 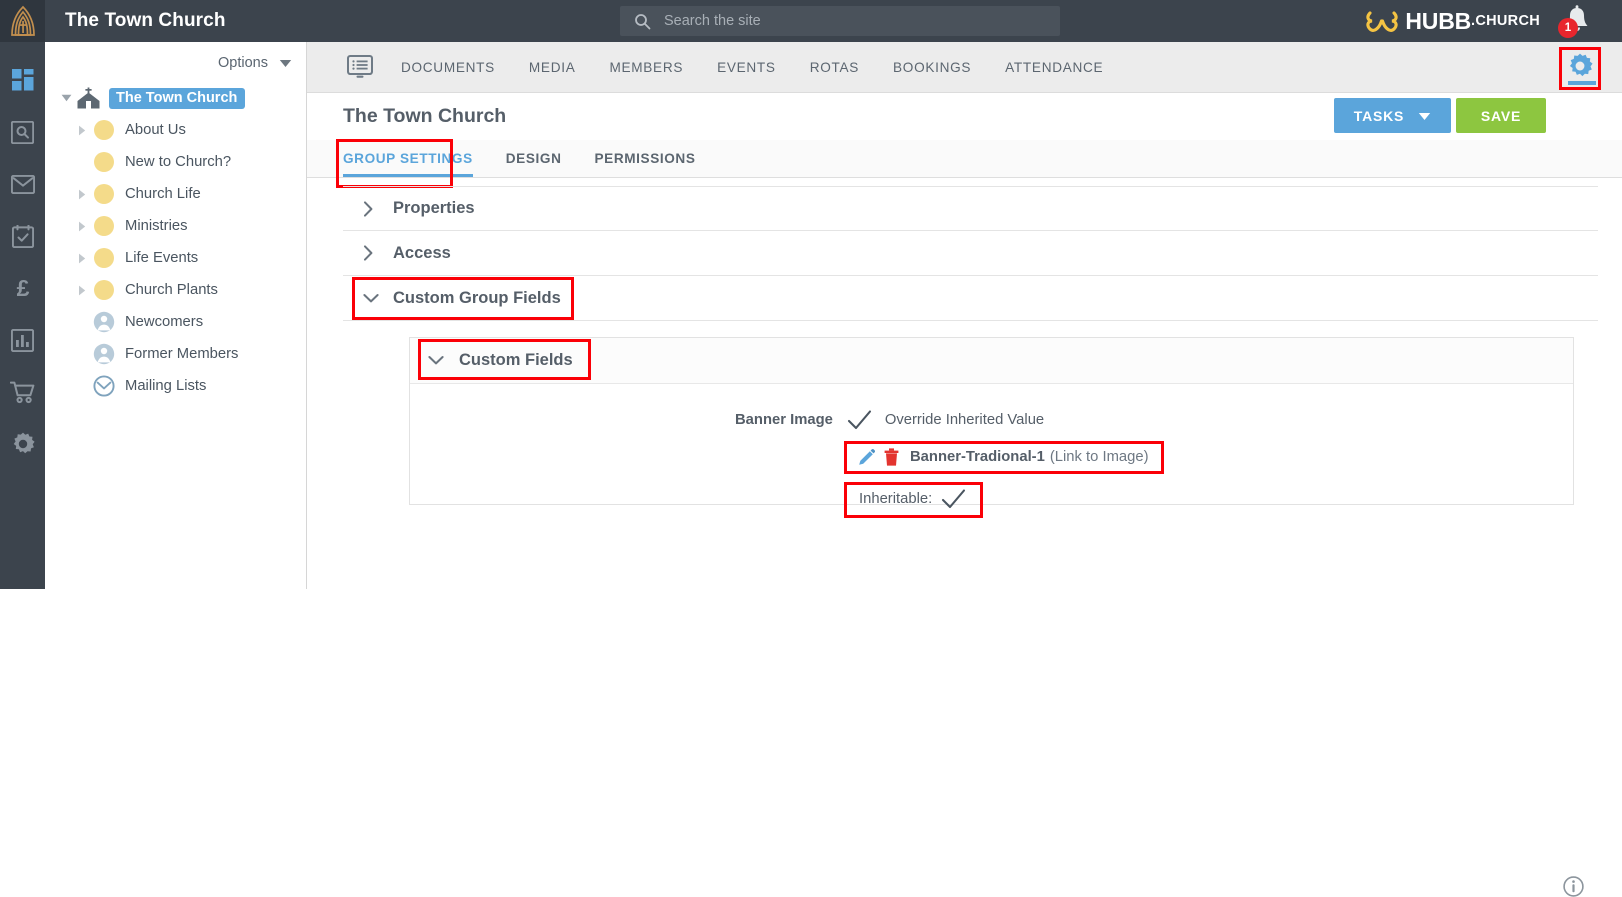 I want to click on custom-fields-header: Custom Fields, so click(x=991, y=361).